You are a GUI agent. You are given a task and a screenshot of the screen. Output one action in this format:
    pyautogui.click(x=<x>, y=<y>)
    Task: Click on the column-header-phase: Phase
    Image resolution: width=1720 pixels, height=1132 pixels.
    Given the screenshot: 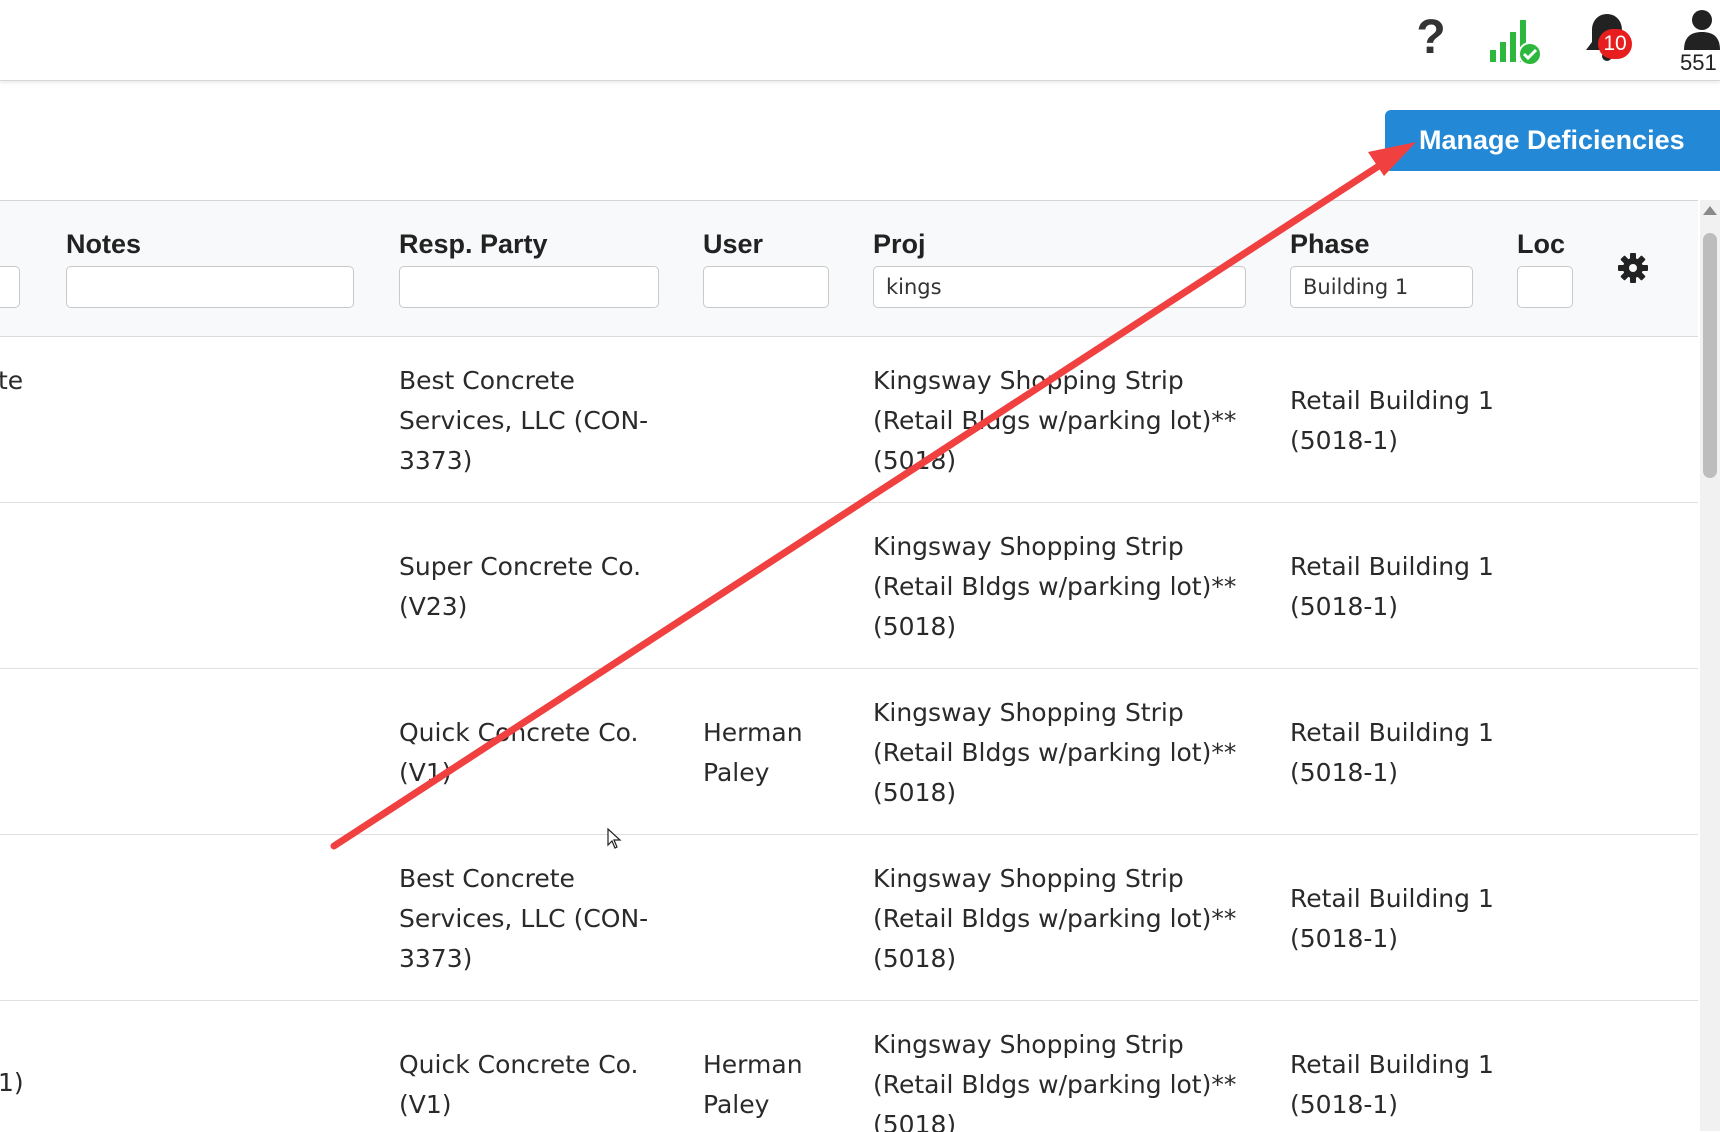 What is the action you would take?
    pyautogui.click(x=1330, y=244)
    